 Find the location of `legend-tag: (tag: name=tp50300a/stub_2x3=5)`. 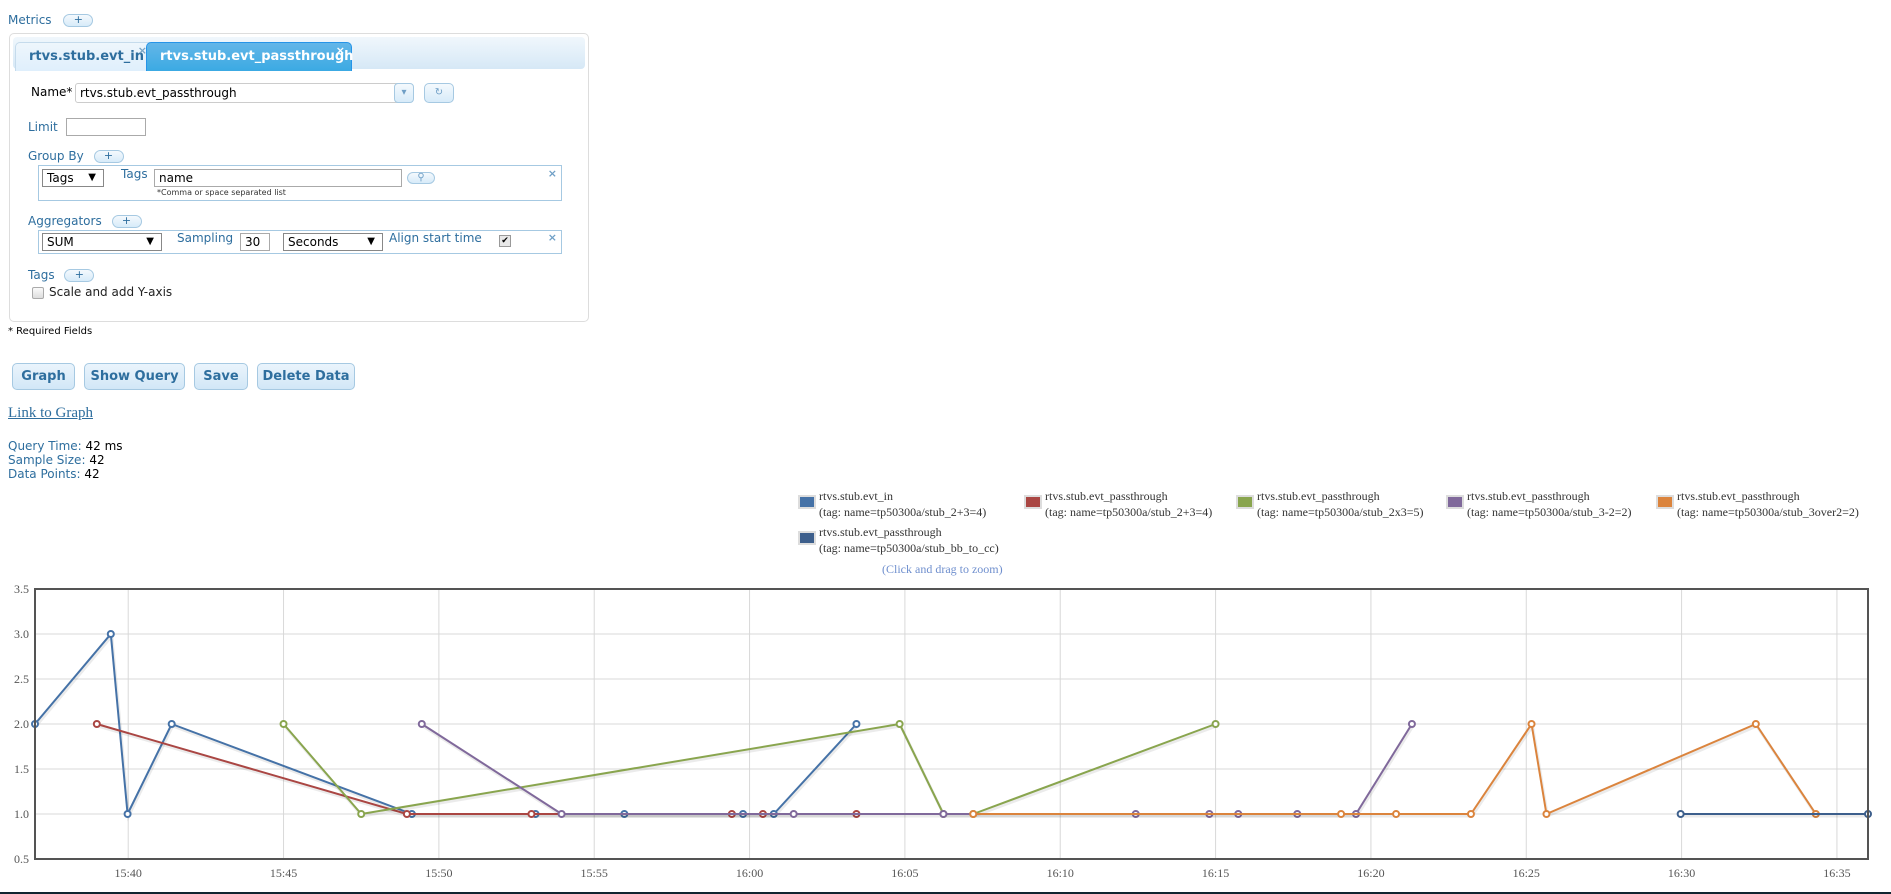

legend-tag: (tag: name=tp50300a/stub_2x3=5) is located at coordinates (1340, 512).